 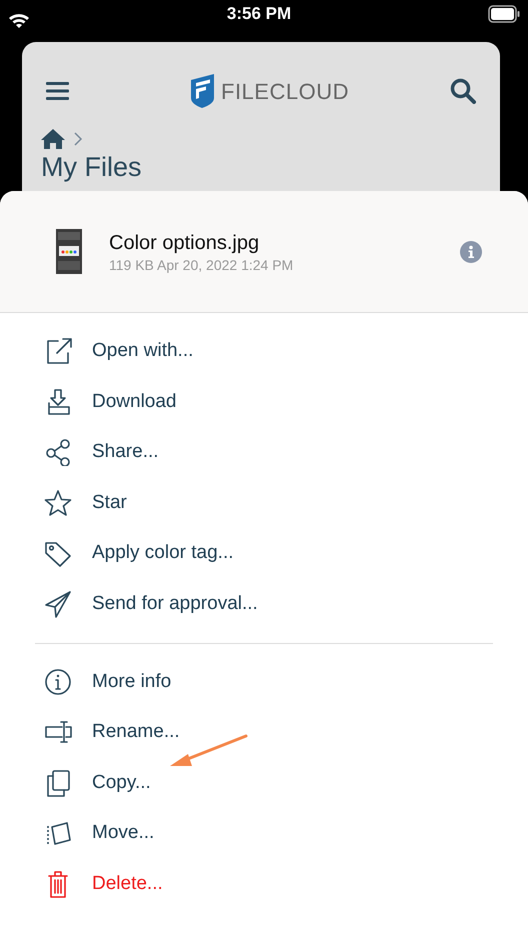 I want to click on menu-item: More info, so click(x=108, y=682).